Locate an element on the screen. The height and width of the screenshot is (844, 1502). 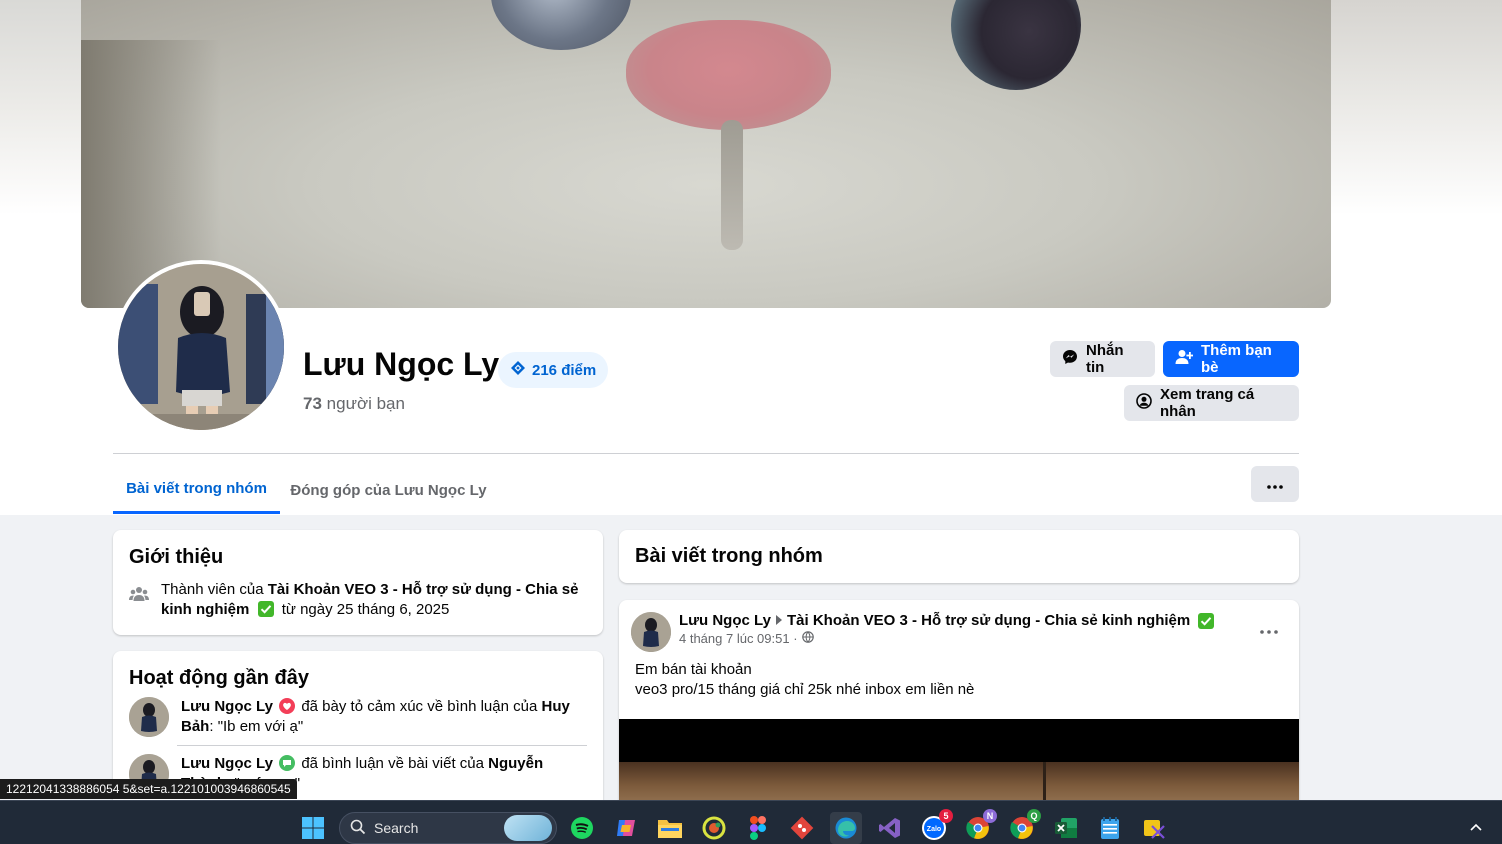
spotify-icon is located at coordinates (582, 828).